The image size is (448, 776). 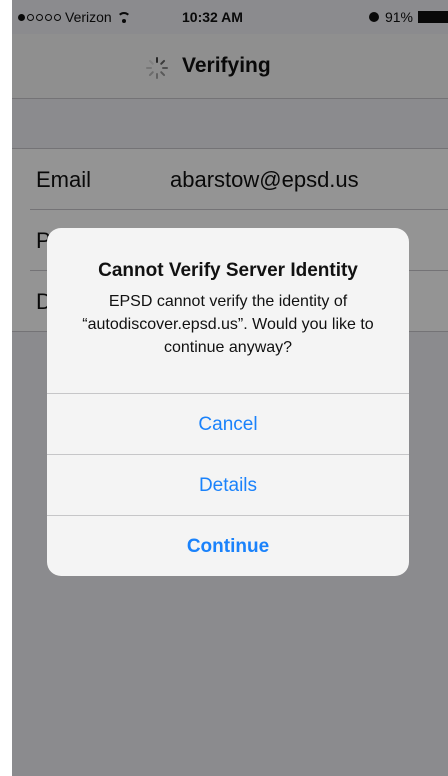 I want to click on alert-title: Cannot Verify Server Identity, so click(x=228, y=270).